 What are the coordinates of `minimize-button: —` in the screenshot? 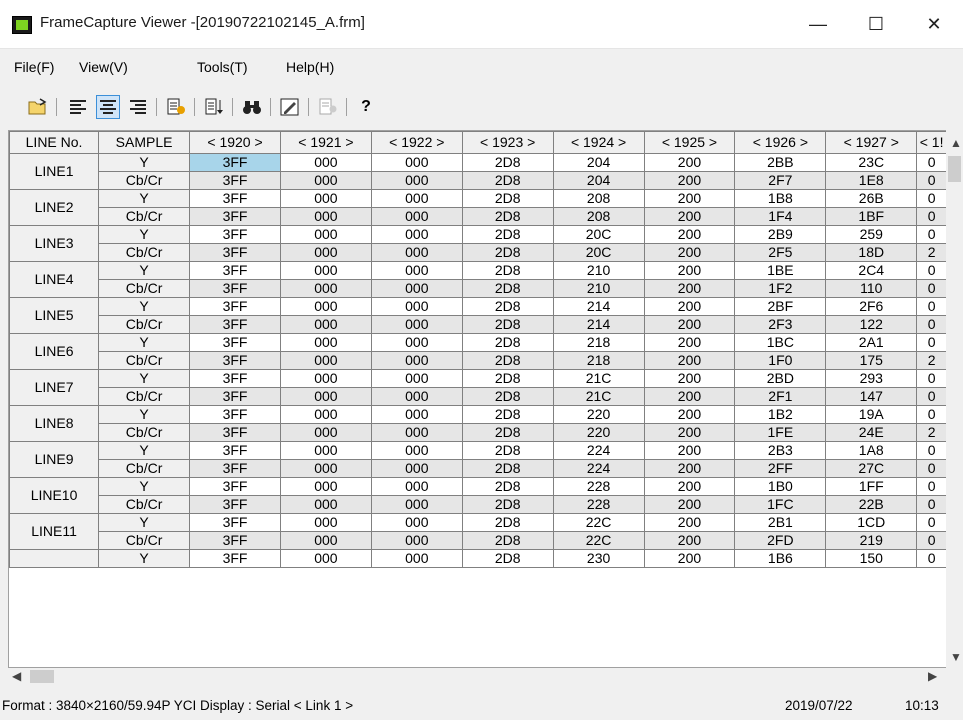 It's located at (818, 24).